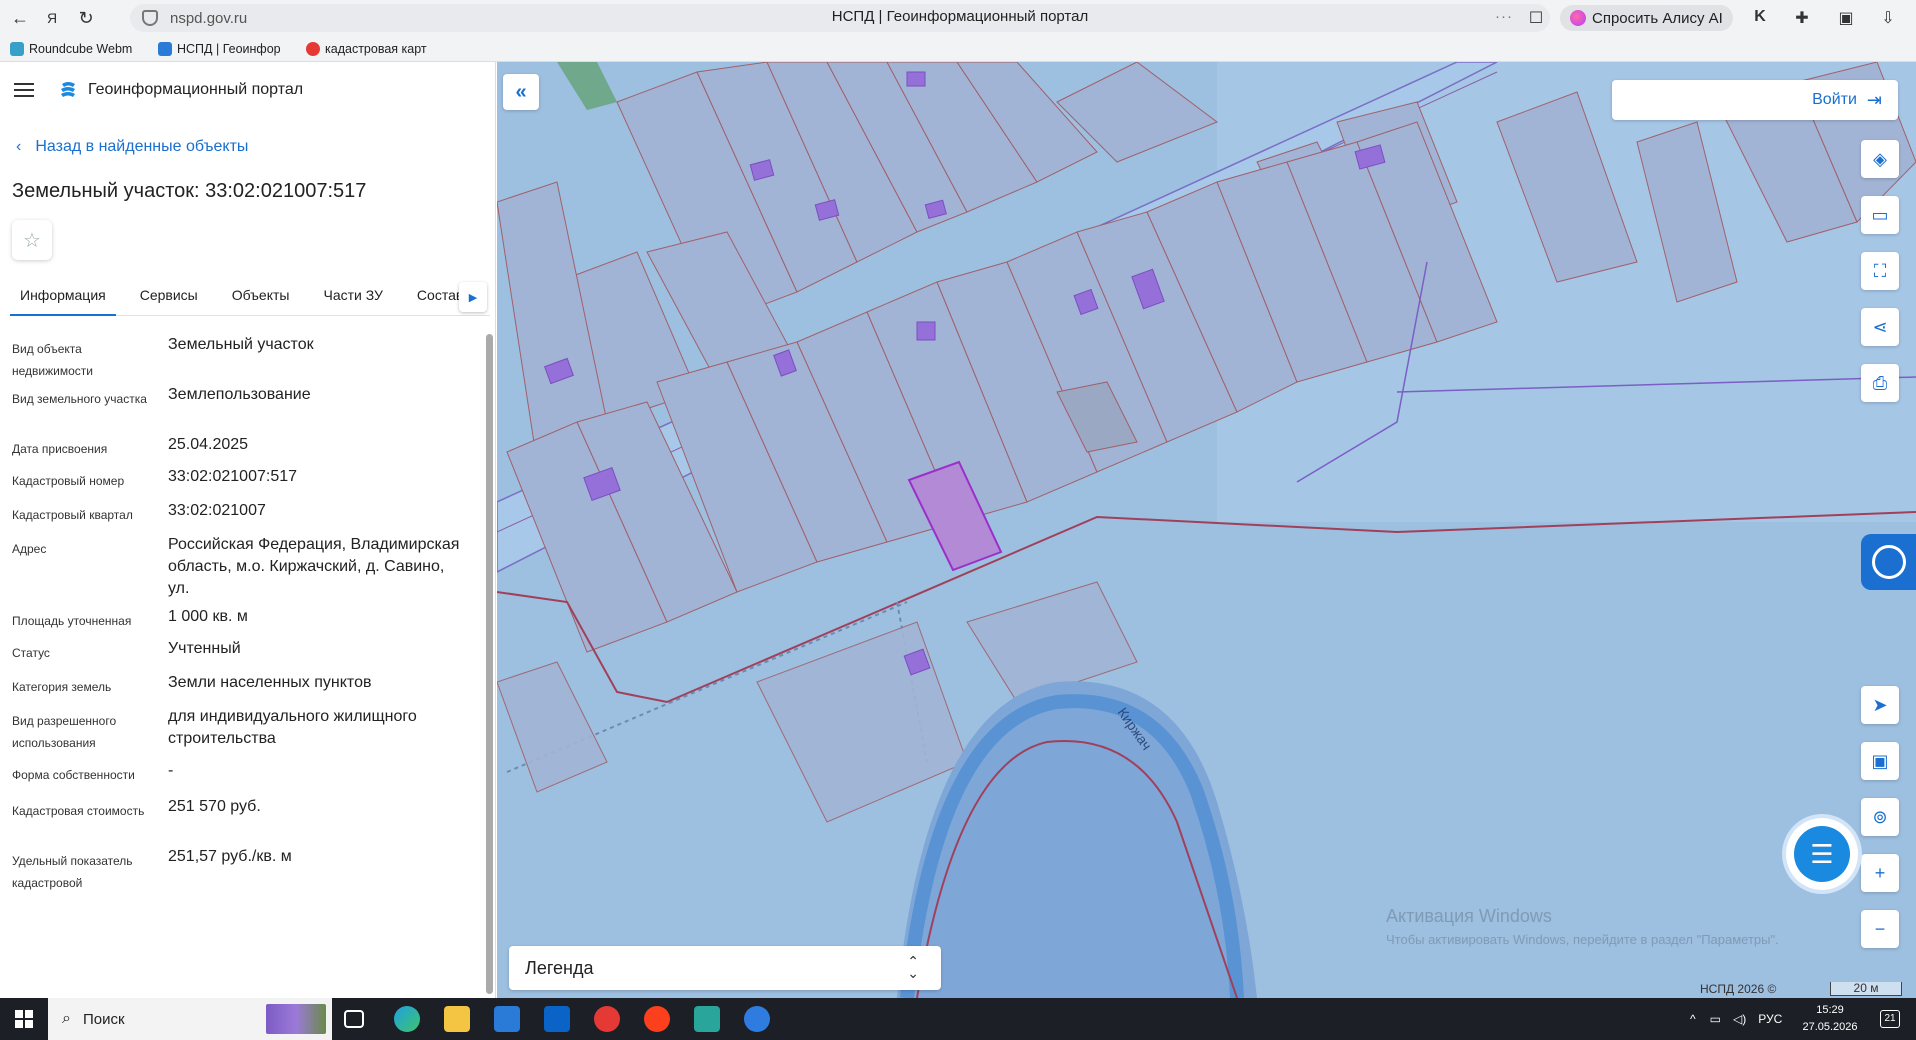  I want to click on attr-value: Земельный участок, so click(241, 344).